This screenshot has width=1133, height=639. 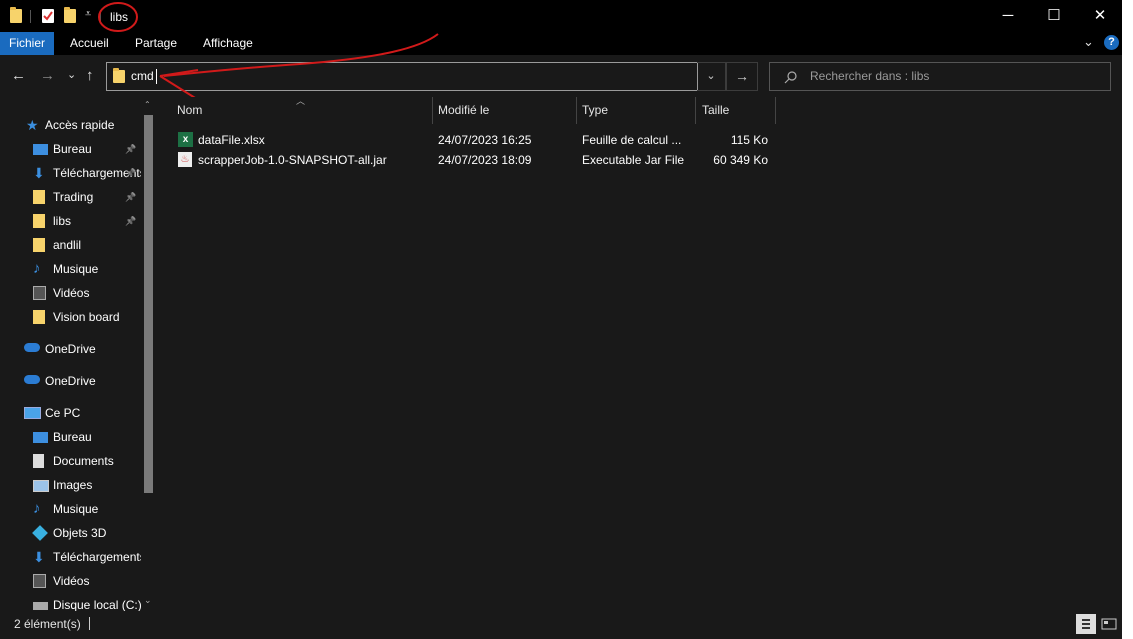 I want to click on large-icons-view-button, so click(x=1109, y=624).